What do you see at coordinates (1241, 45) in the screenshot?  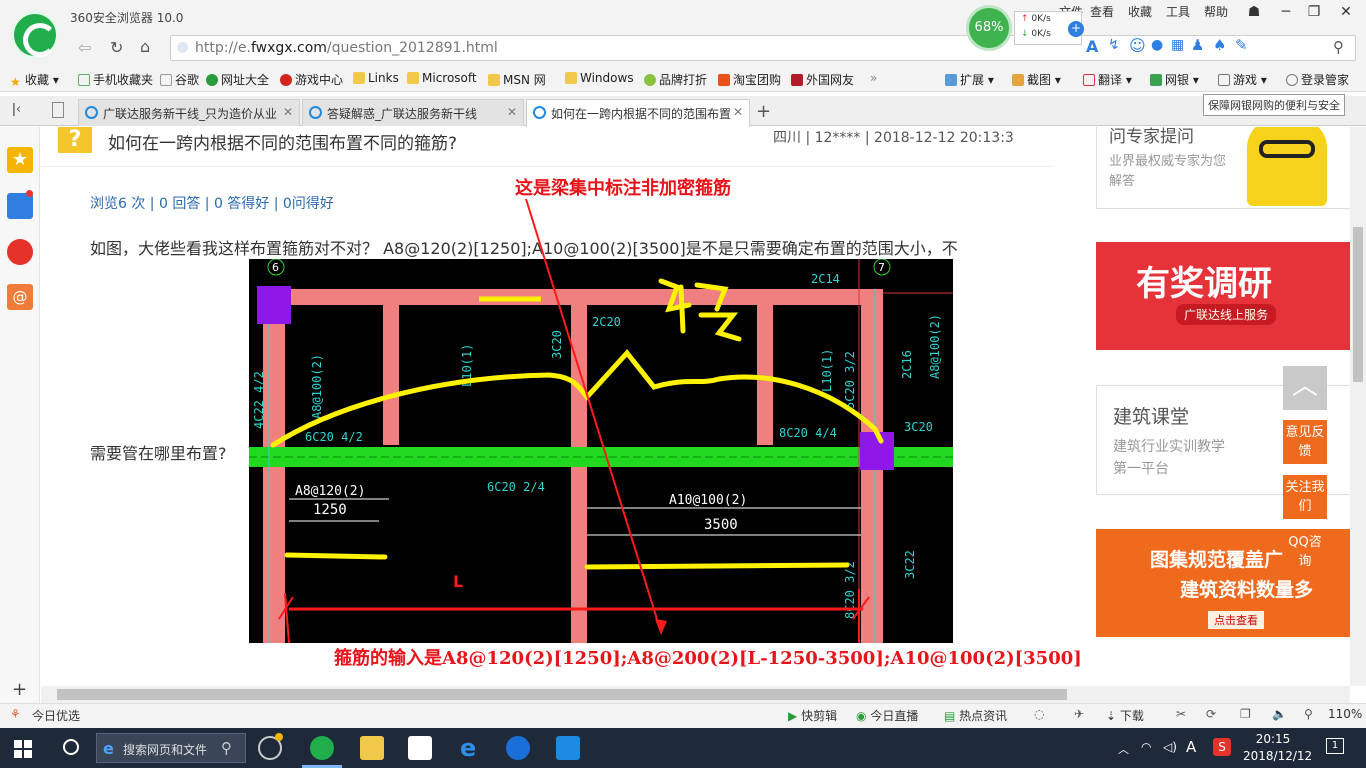 I see `wrench-icon: ✎` at bounding box center [1241, 45].